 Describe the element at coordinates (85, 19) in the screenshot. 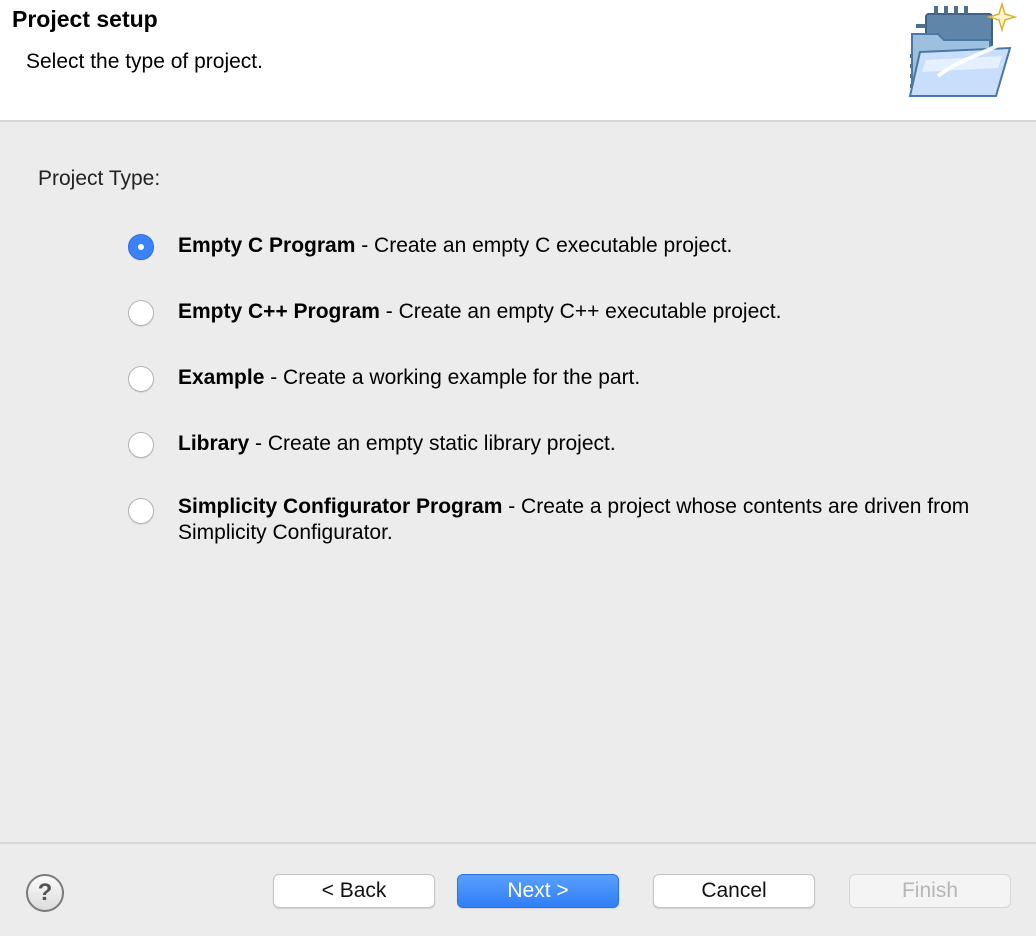

I see `page-title: Project setup` at that location.